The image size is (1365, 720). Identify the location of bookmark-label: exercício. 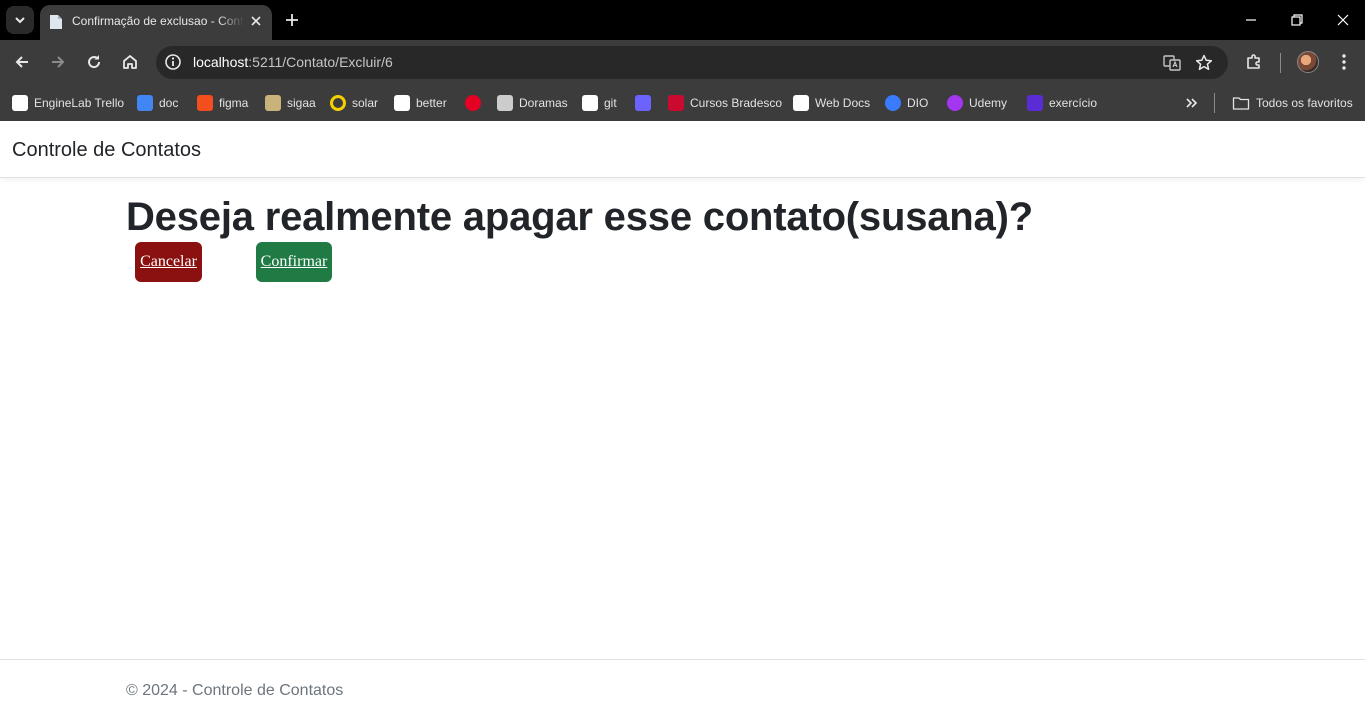
(1073, 103).